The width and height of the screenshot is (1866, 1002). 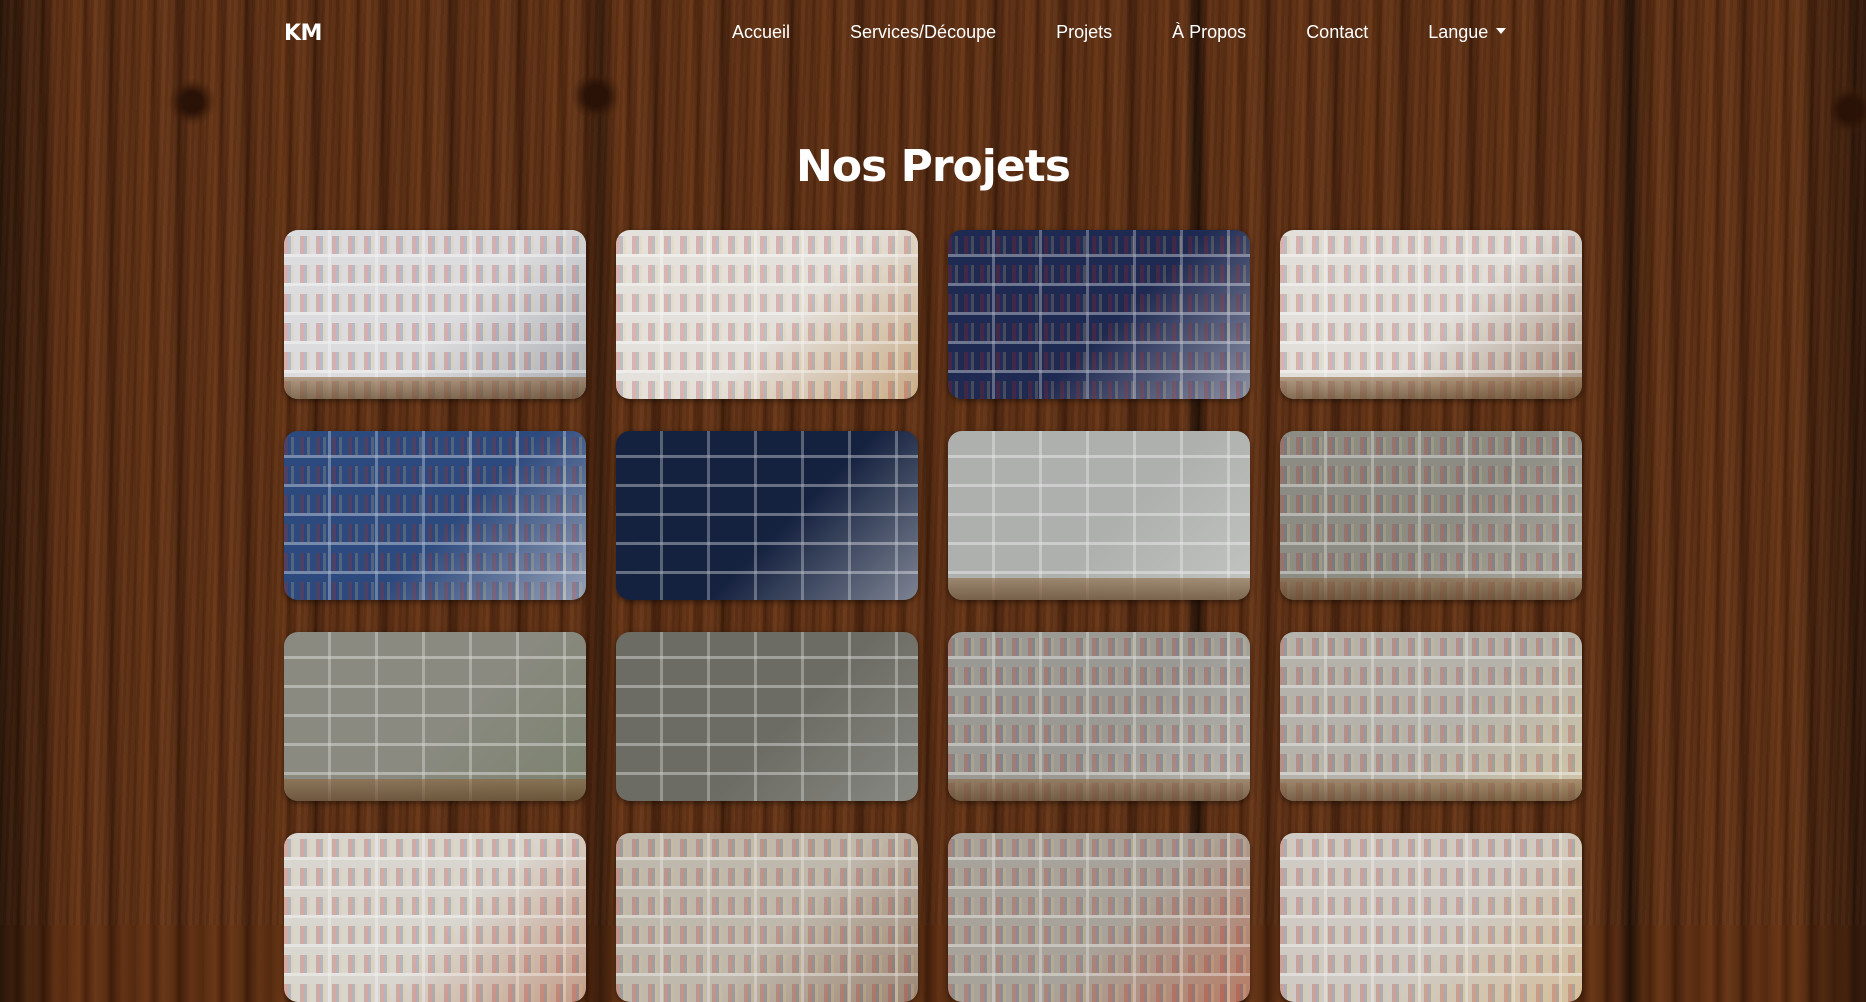 What do you see at coordinates (1209, 32) in the screenshot?
I see `nav-link-a-propos: À Propos` at bounding box center [1209, 32].